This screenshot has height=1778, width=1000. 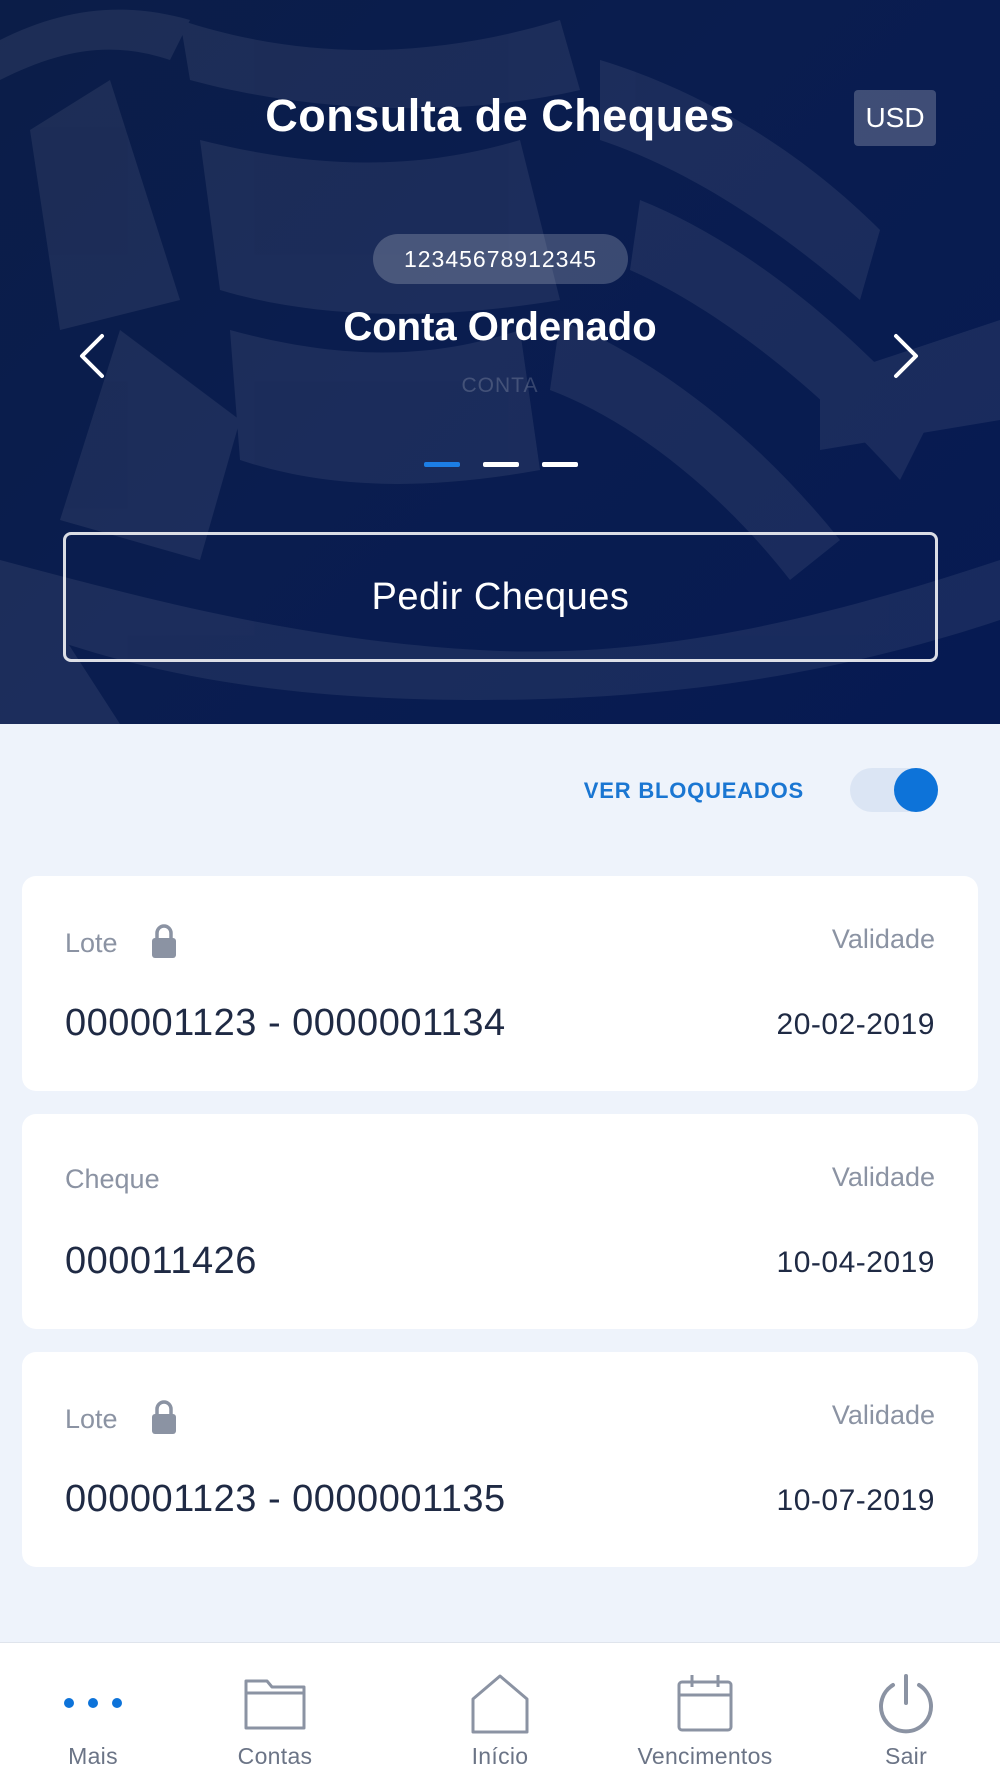 What do you see at coordinates (93, 1756) in the screenshot?
I see `tab-label: Mais` at bounding box center [93, 1756].